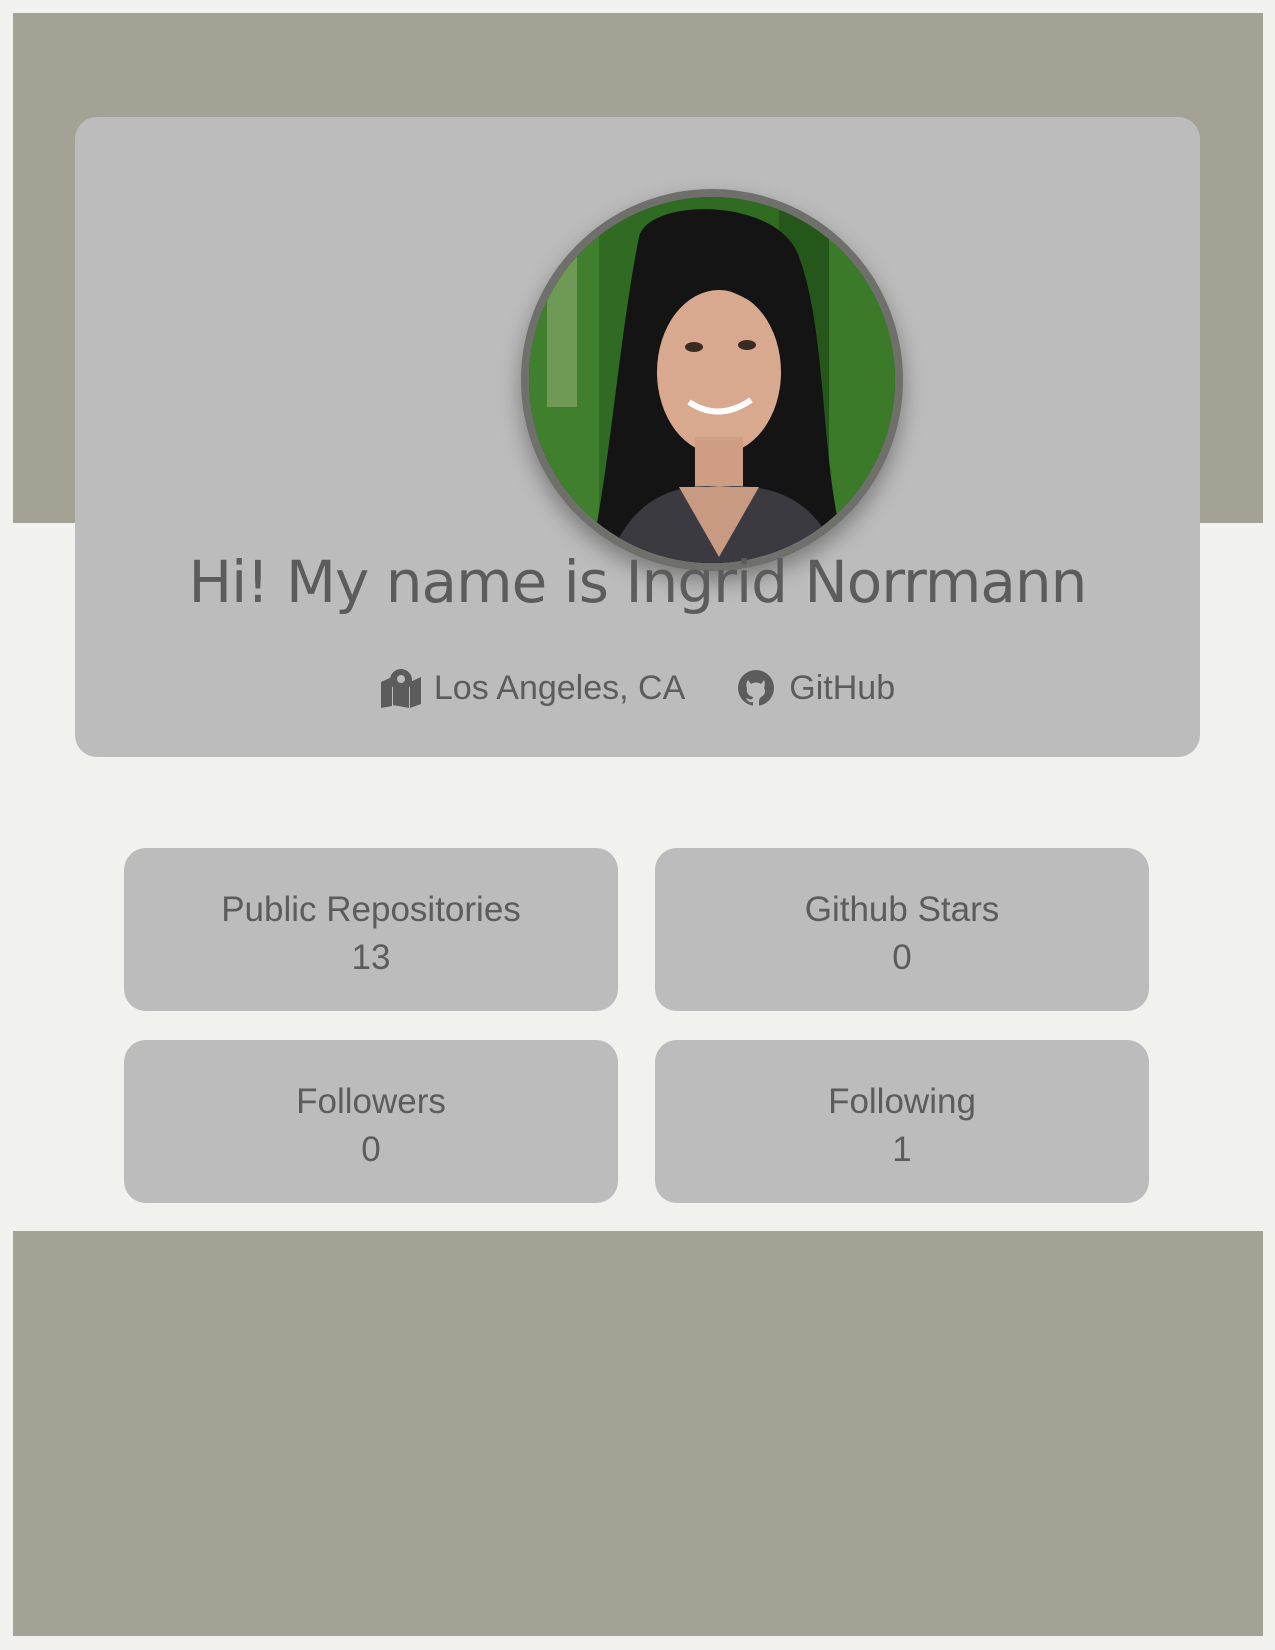  Describe the element at coordinates (371, 957) in the screenshot. I see `stat-value: 13` at that location.